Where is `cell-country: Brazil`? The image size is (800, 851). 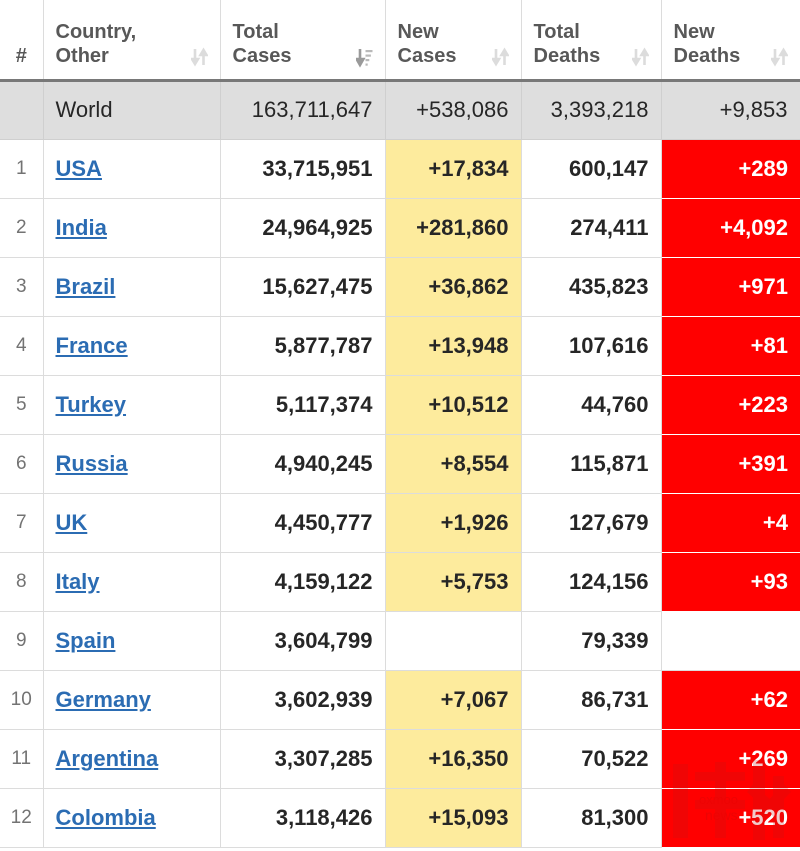 cell-country: Brazil is located at coordinates (132, 287).